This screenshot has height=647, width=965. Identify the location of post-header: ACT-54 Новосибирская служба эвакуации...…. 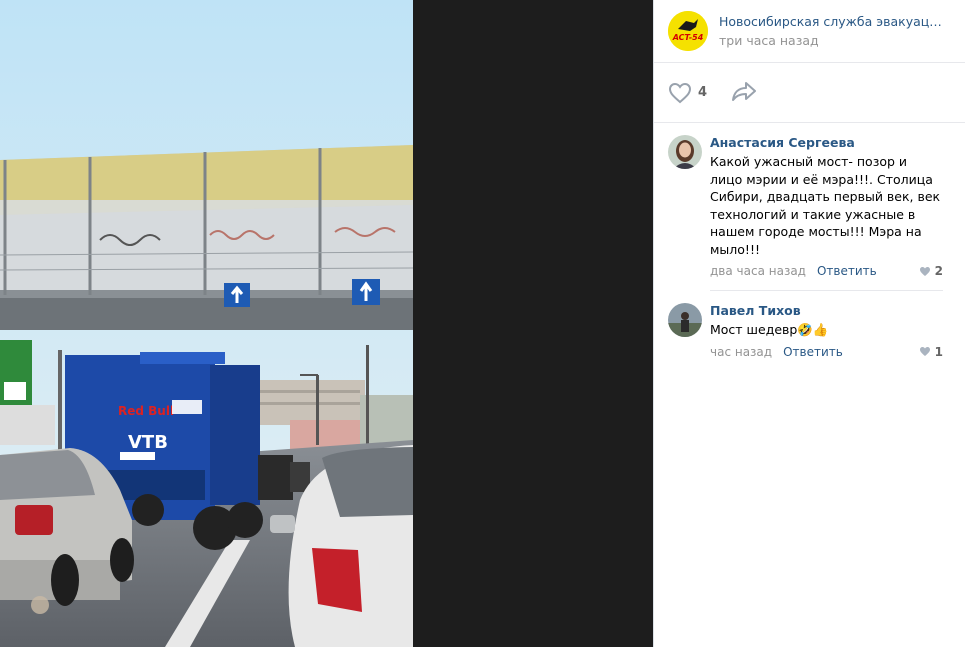
(809, 31).